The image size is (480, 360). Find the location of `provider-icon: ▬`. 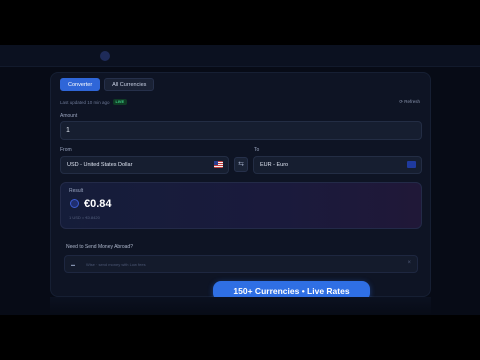

provider-icon: ▬ is located at coordinates (73, 264).